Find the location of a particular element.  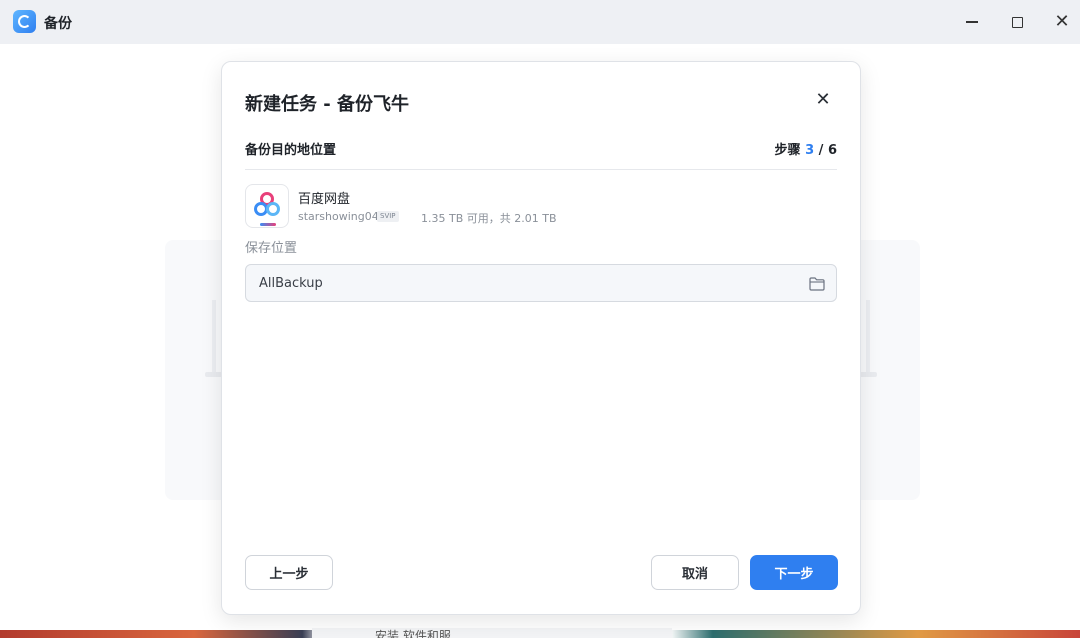

save-location-value: AllBackup is located at coordinates (291, 283).